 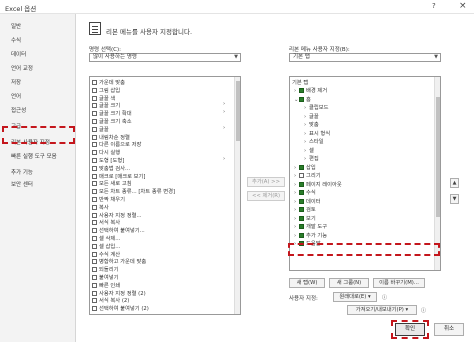 What do you see at coordinates (305, 192) in the screenshot?
I see `tree-item: › 수식` at bounding box center [305, 192].